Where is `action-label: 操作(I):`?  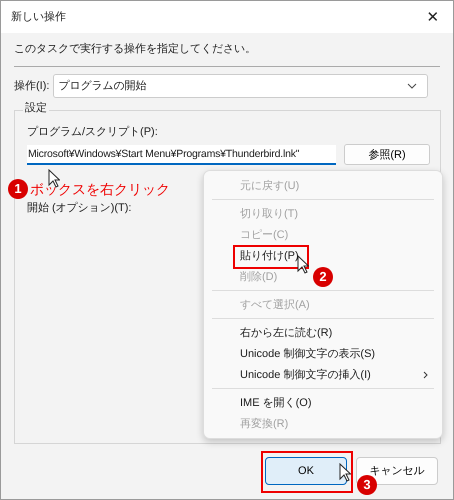 action-label: 操作(I): is located at coordinates (32, 86).